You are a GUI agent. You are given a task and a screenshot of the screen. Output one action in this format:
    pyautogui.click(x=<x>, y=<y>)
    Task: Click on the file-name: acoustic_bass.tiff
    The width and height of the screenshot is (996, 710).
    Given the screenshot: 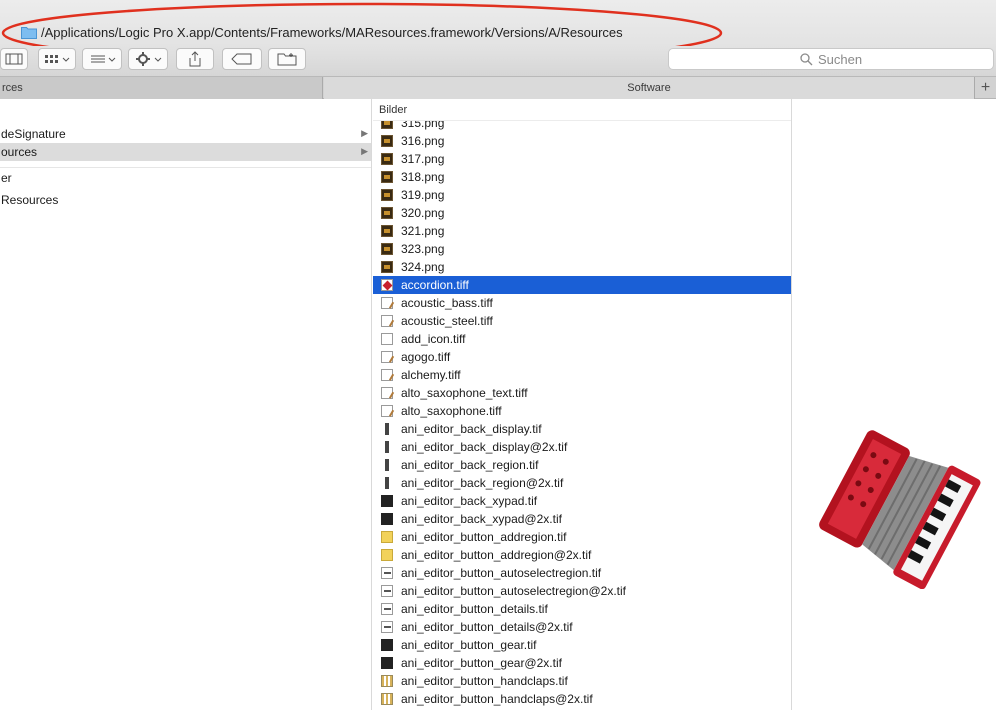 What is the action you would take?
    pyautogui.click(x=447, y=303)
    